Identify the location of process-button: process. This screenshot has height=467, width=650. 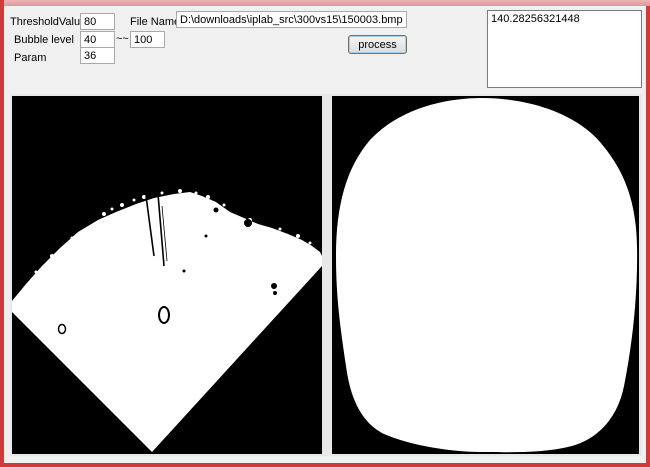
(377, 44).